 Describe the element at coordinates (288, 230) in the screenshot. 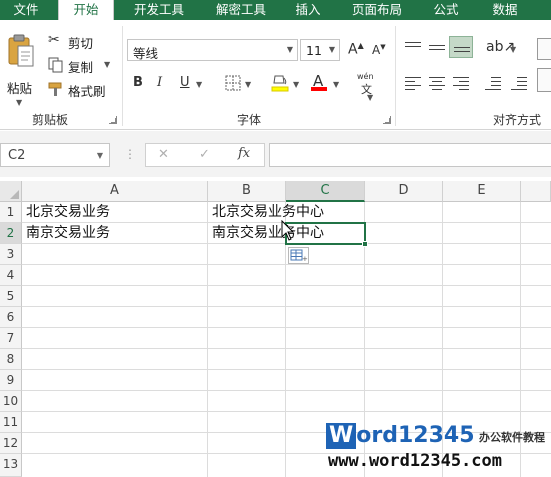

I see `mouse-pointer-icon` at that location.